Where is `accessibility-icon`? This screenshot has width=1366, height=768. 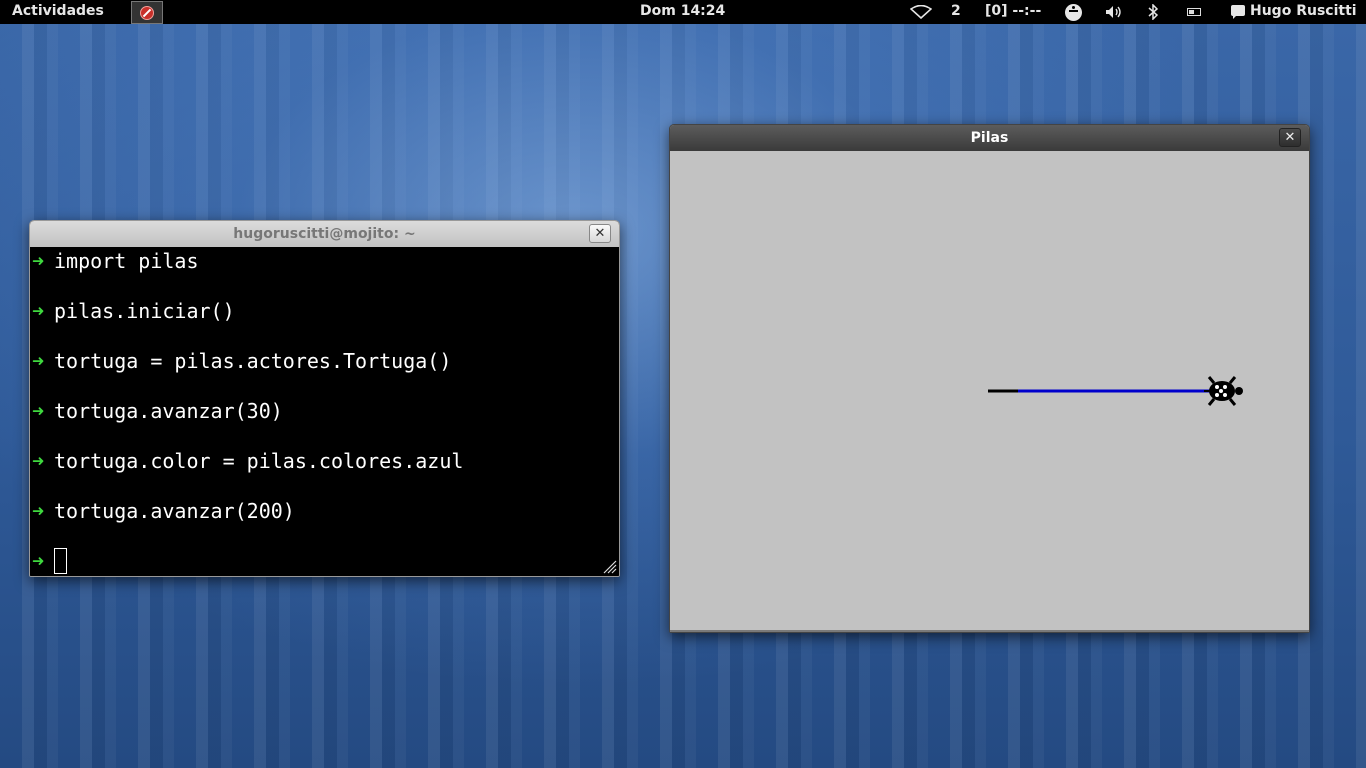 accessibility-icon is located at coordinates (1073, 12).